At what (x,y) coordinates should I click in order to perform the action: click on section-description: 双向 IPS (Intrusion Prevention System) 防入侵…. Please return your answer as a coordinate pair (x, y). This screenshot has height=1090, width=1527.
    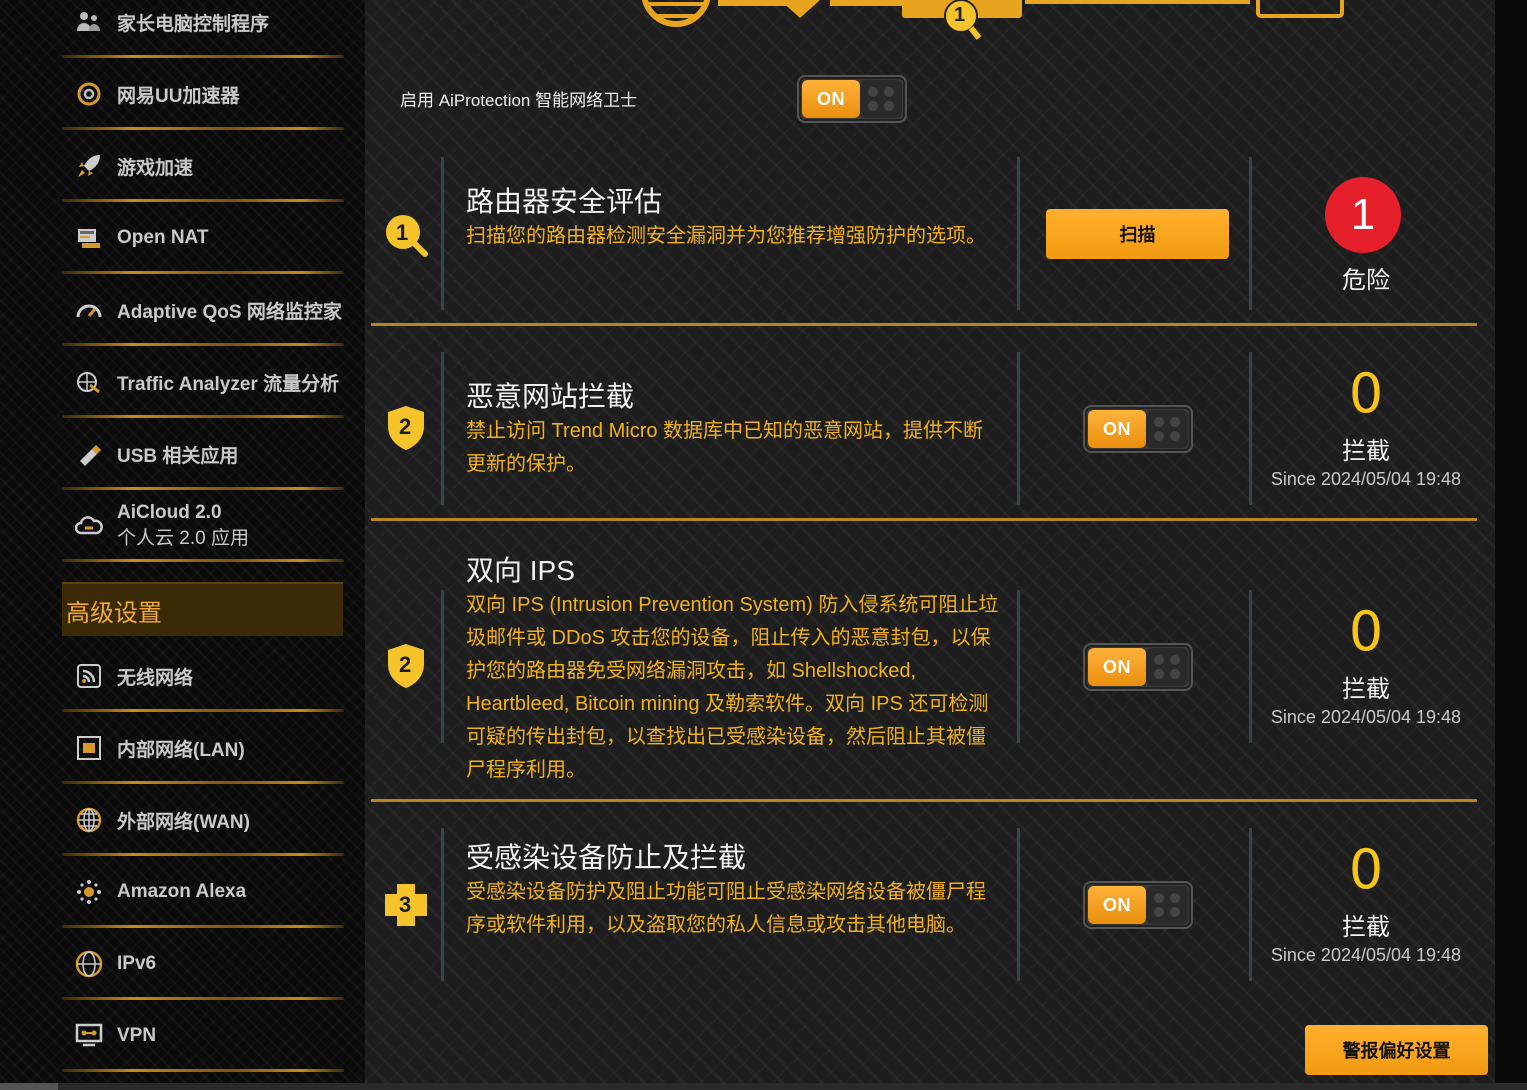
    Looking at the image, I should click on (732, 687).